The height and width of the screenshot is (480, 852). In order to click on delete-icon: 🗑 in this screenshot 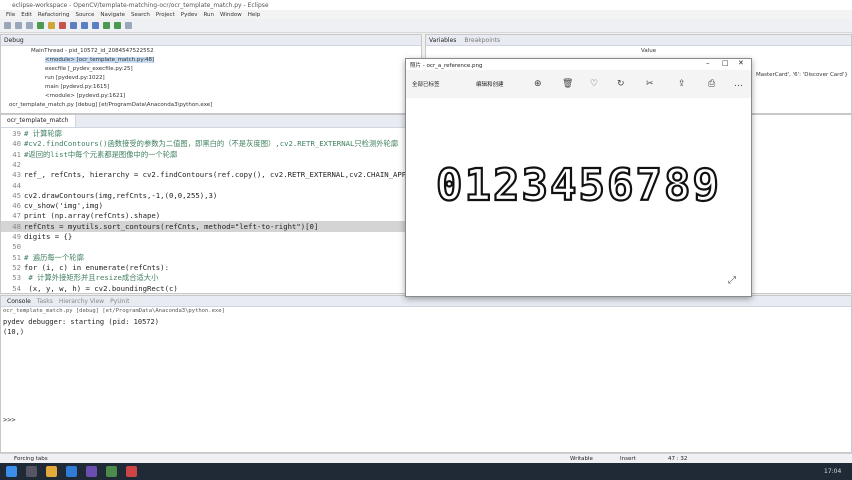, I will do `click(567, 84)`.